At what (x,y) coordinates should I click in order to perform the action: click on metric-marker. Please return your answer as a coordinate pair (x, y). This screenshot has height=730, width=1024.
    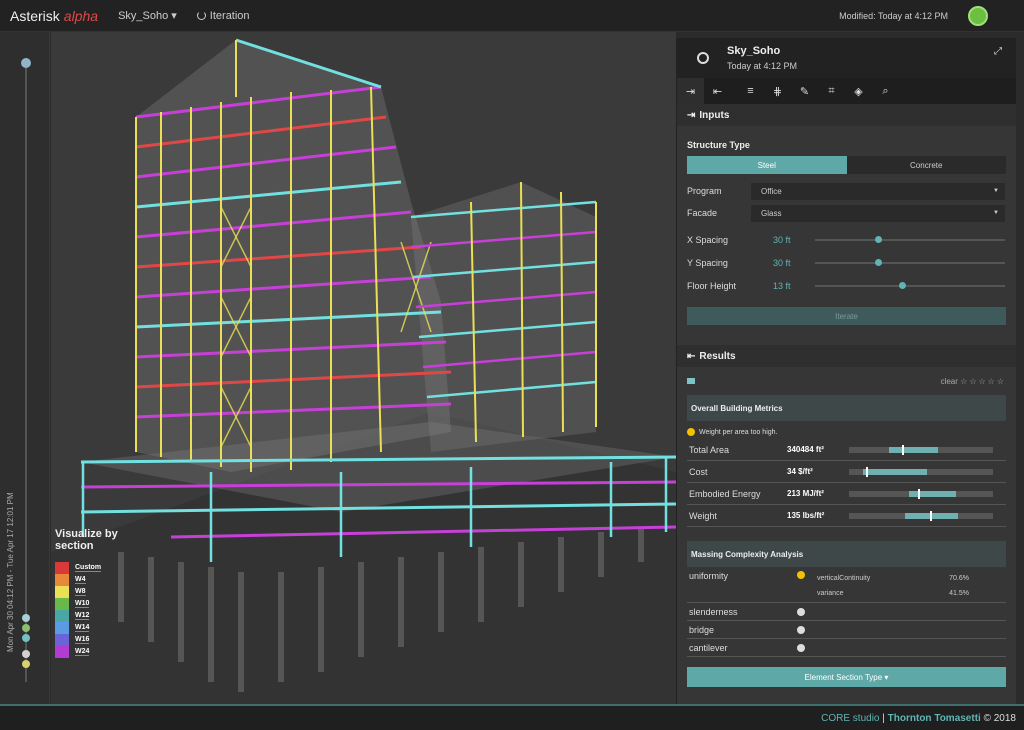
    Looking at the image, I should click on (930, 515).